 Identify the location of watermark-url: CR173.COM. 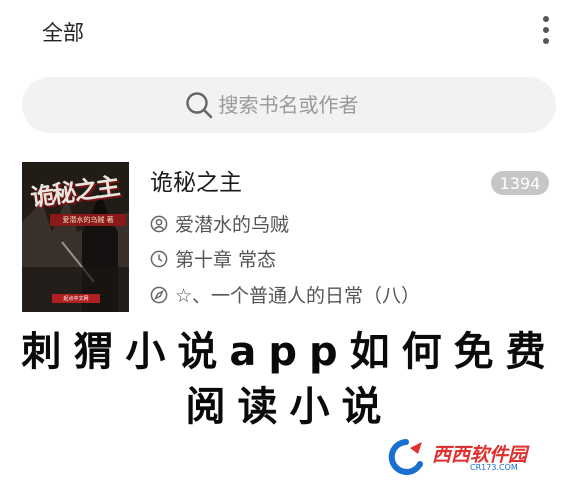
(494, 467).